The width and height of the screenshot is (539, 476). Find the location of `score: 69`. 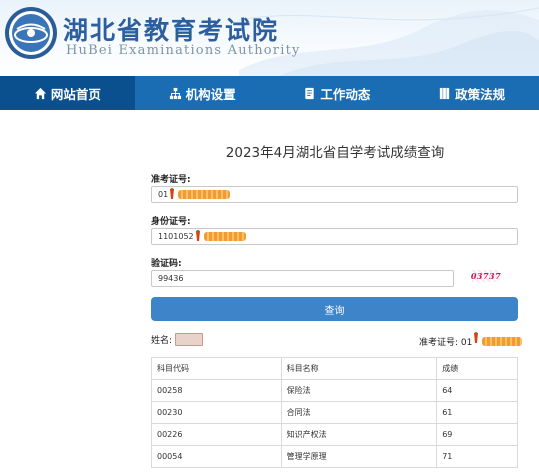

score: 69 is located at coordinates (477, 434).